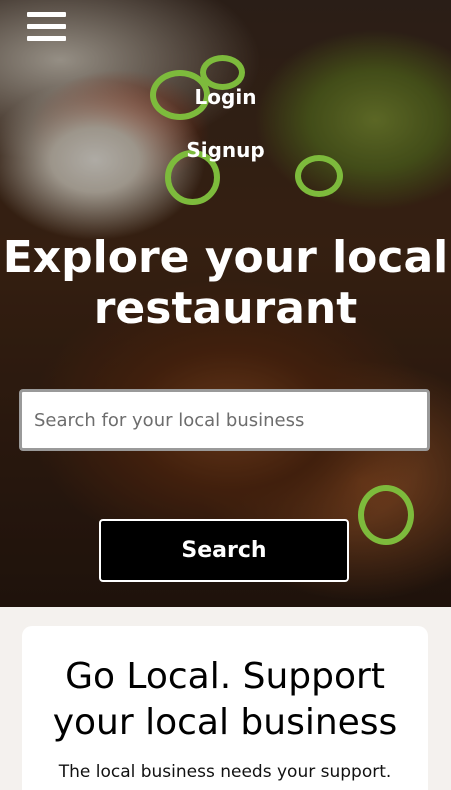 This screenshot has width=451, height=790. What do you see at coordinates (225, 700) in the screenshot?
I see `card-title: Go Local. Support your local business` at bounding box center [225, 700].